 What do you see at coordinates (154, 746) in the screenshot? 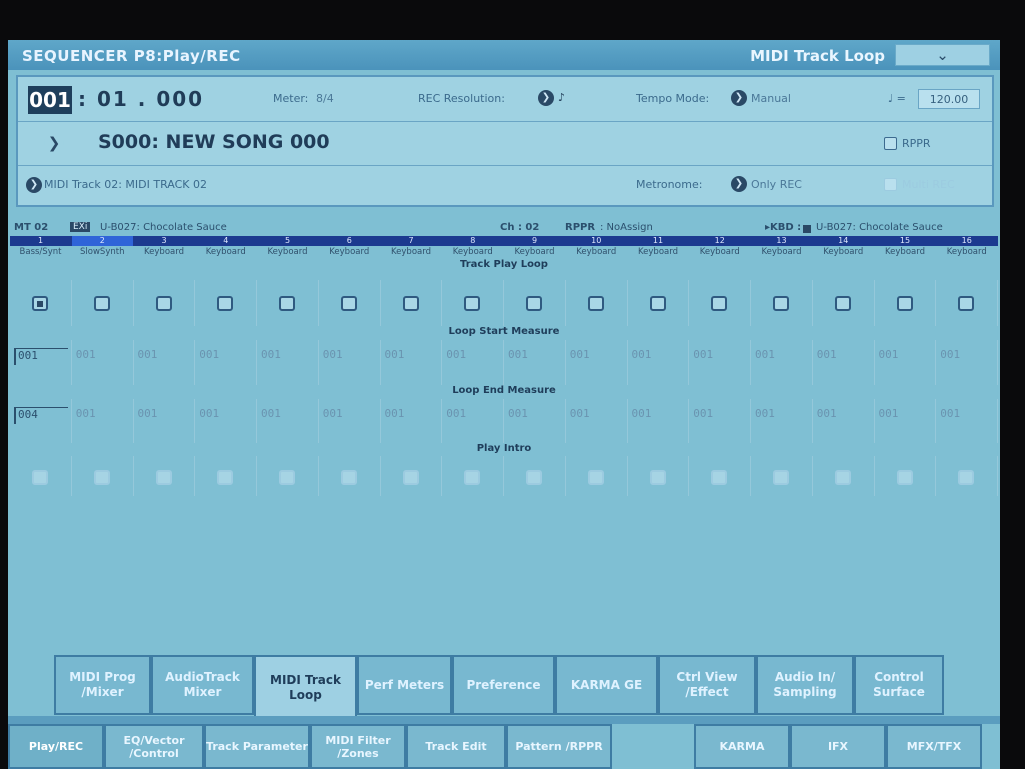
I see `mode-tab: EQ/Vector /Control` at bounding box center [154, 746].